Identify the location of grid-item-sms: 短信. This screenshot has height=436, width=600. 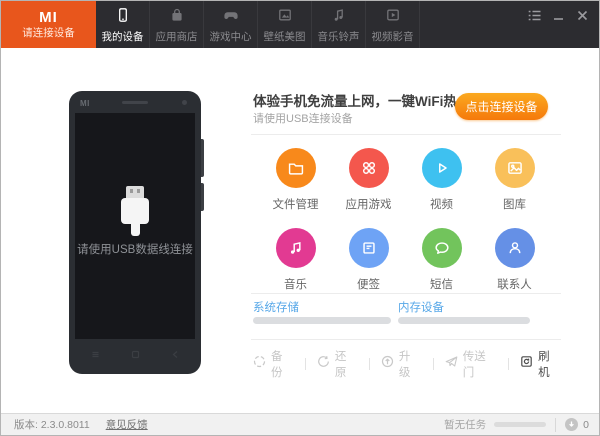
(441, 260).